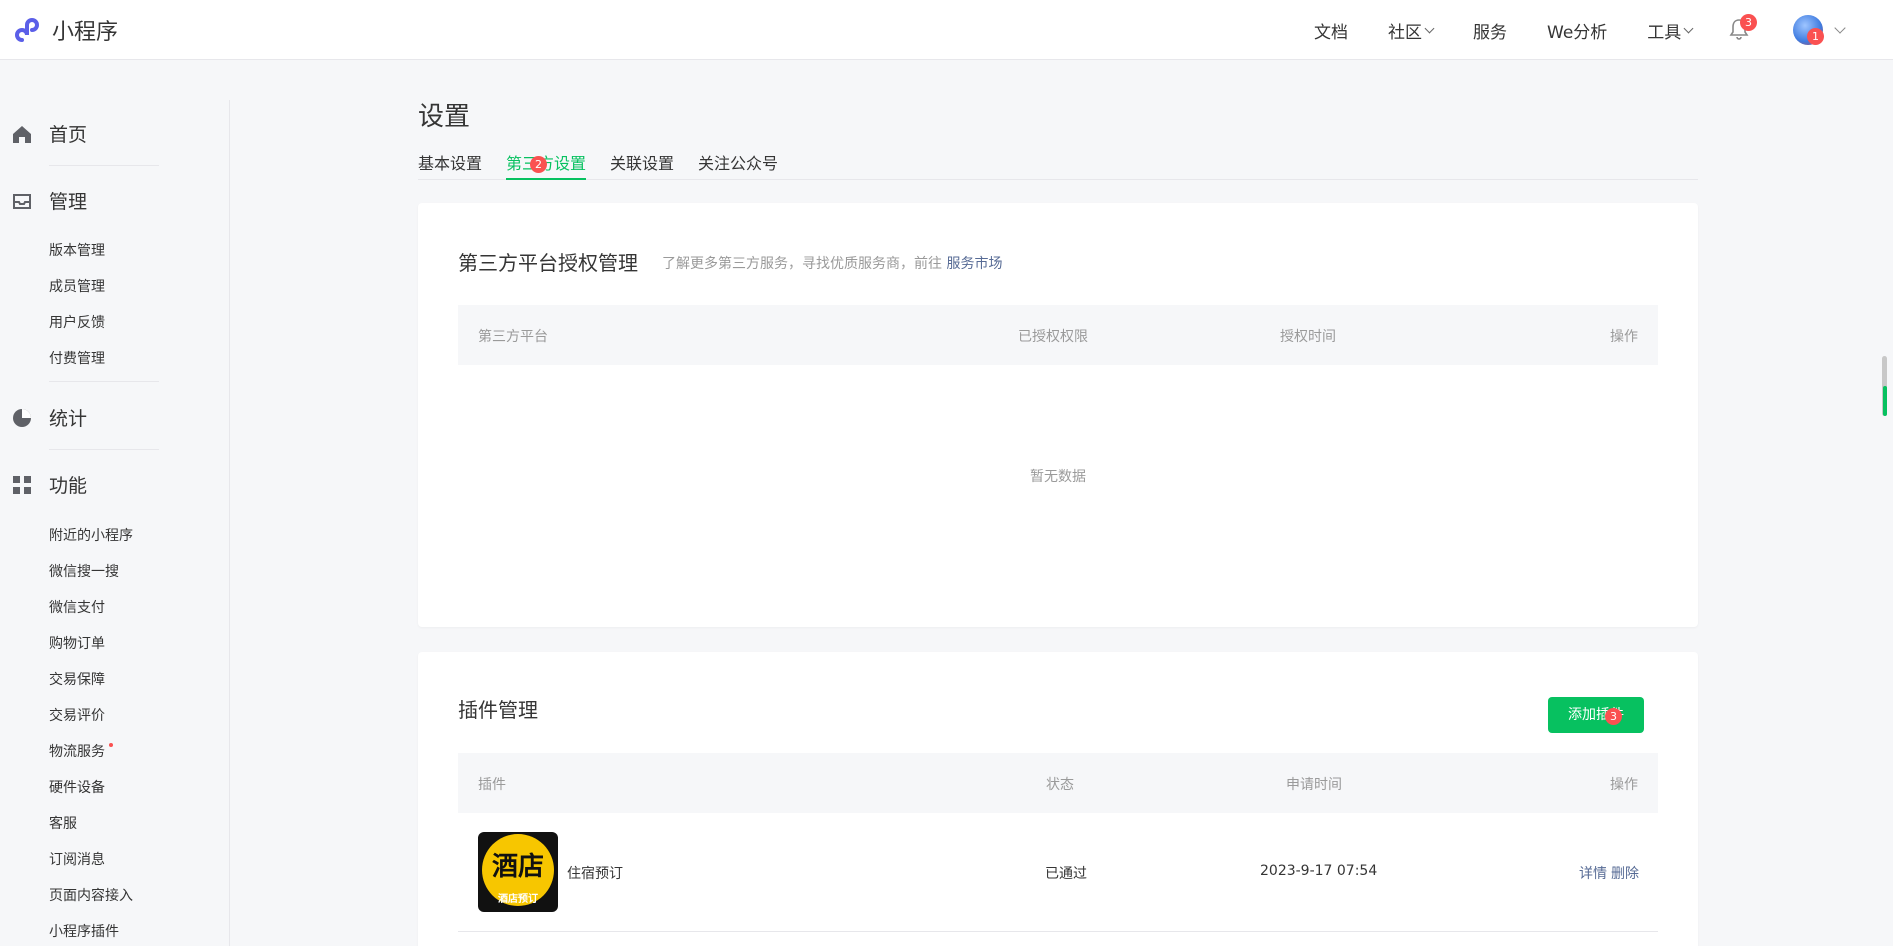 Image resolution: width=1893 pixels, height=946 pixels. I want to click on nav-tools: 工具, so click(1670, 30).